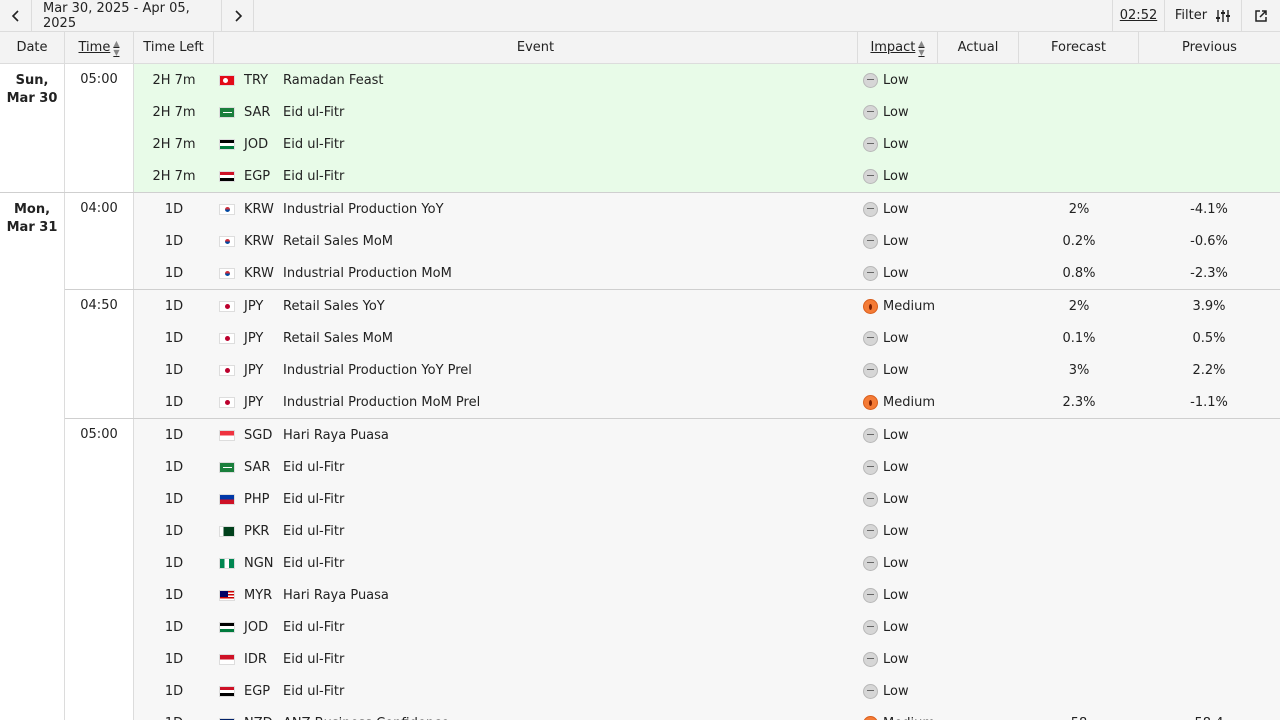  I want to click on filter-label: Filter, so click(1191, 15).